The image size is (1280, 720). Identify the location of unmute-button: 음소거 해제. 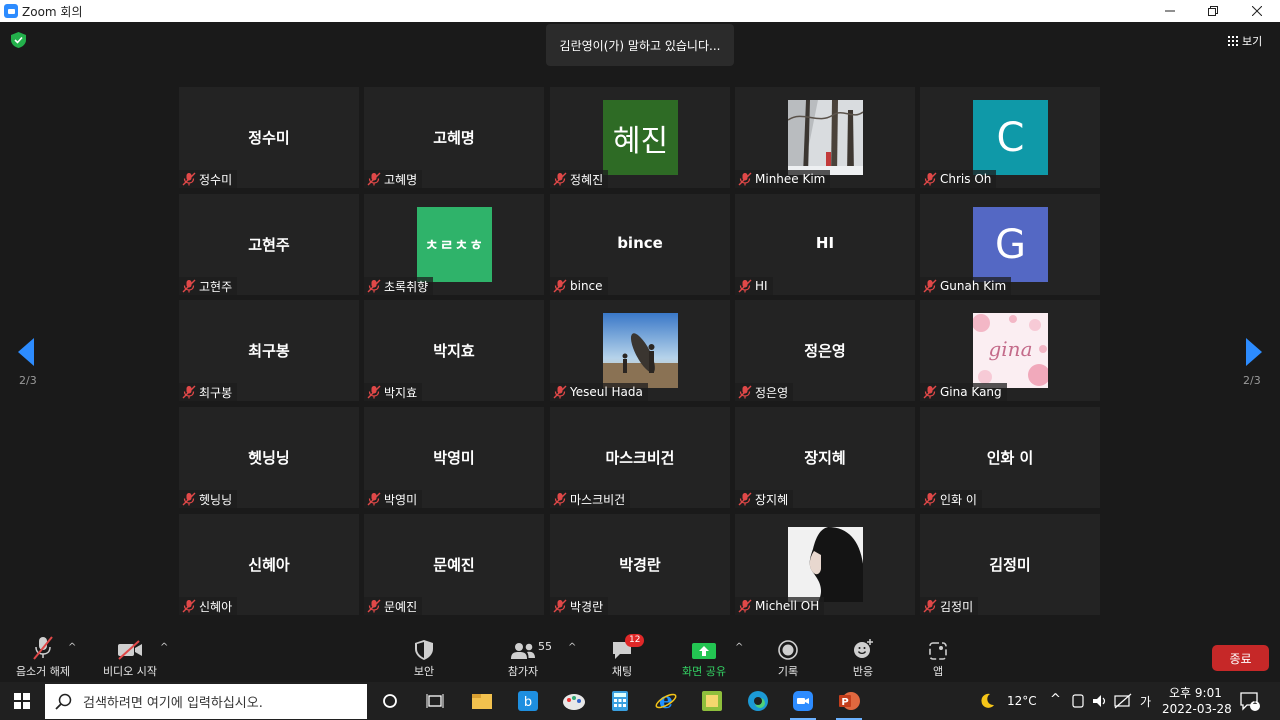
(43, 657).